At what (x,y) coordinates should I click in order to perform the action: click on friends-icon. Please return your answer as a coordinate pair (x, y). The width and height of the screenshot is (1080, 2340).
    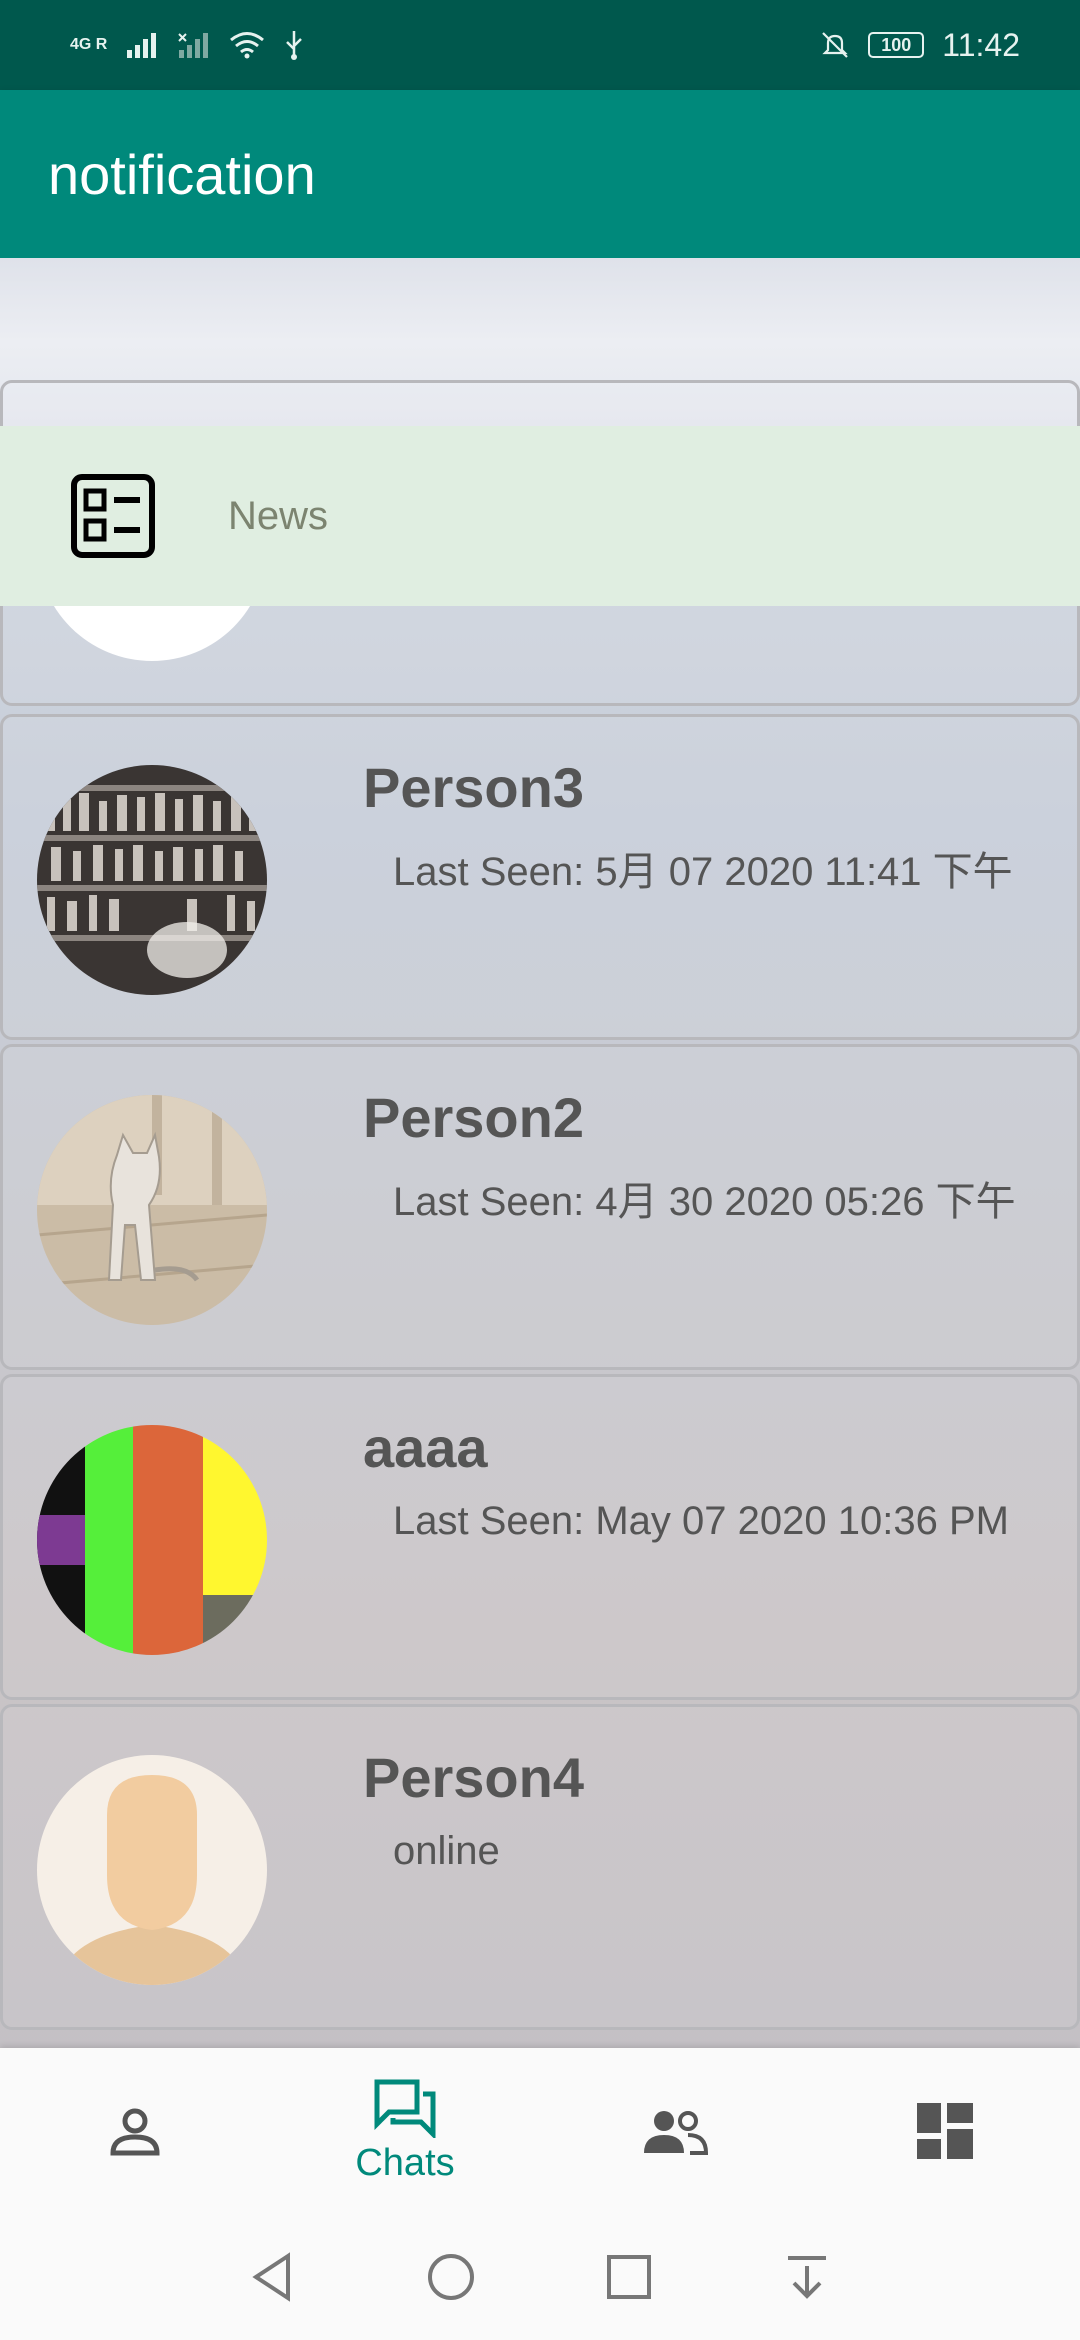
    Looking at the image, I should click on (676, 2133).